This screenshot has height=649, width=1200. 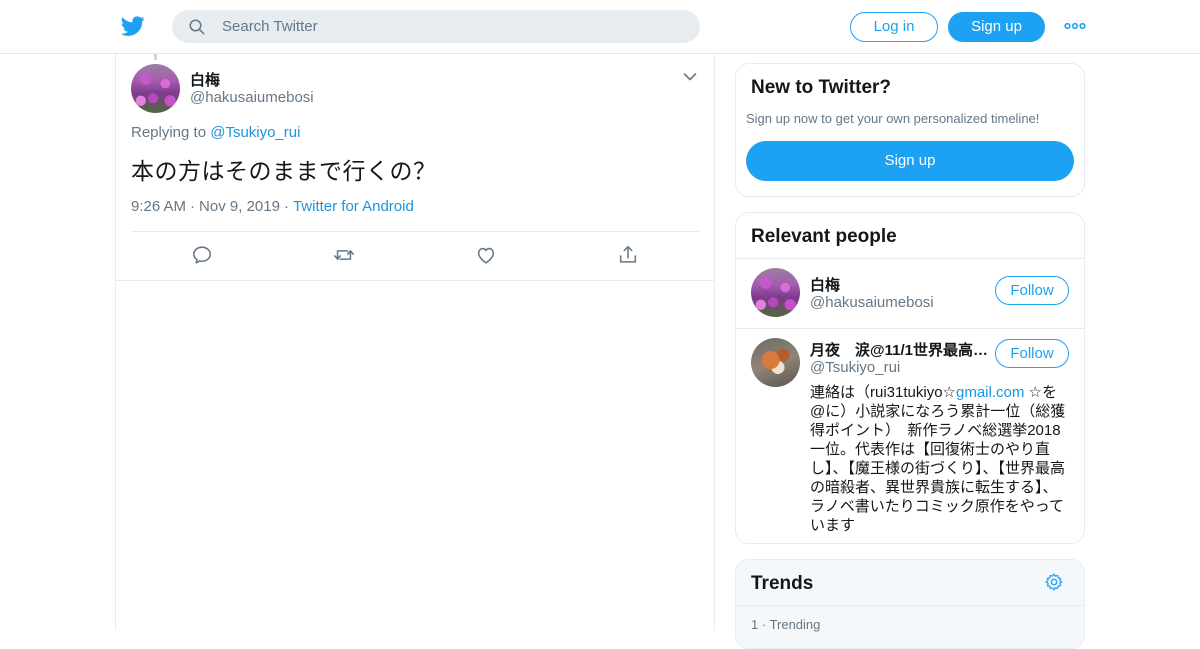 I want to click on person-handle: @Tsukiyo_rui, so click(x=855, y=367).